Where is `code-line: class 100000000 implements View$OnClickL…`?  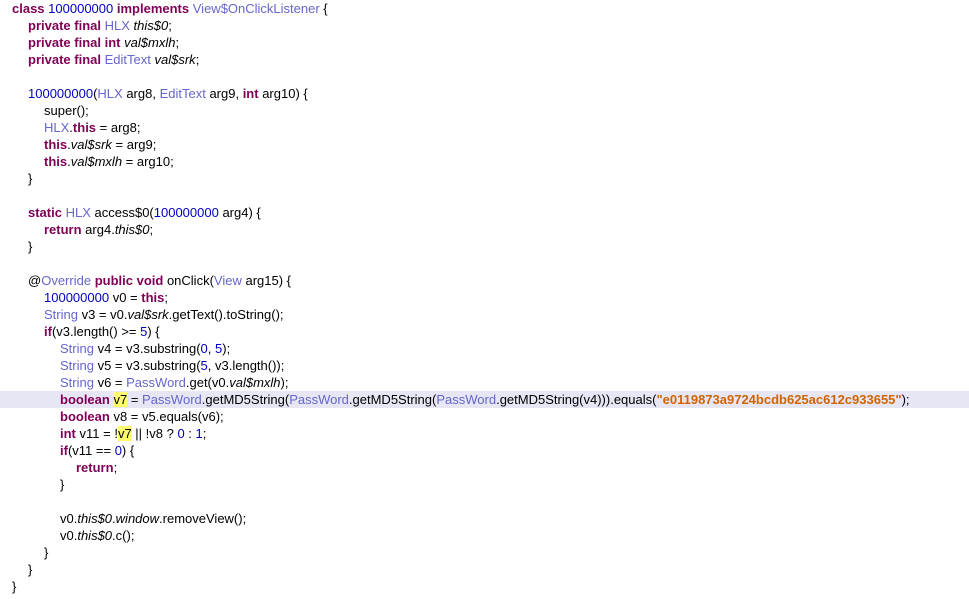 code-line: class 100000000 implements View$OnClickL… is located at coordinates (484, 8).